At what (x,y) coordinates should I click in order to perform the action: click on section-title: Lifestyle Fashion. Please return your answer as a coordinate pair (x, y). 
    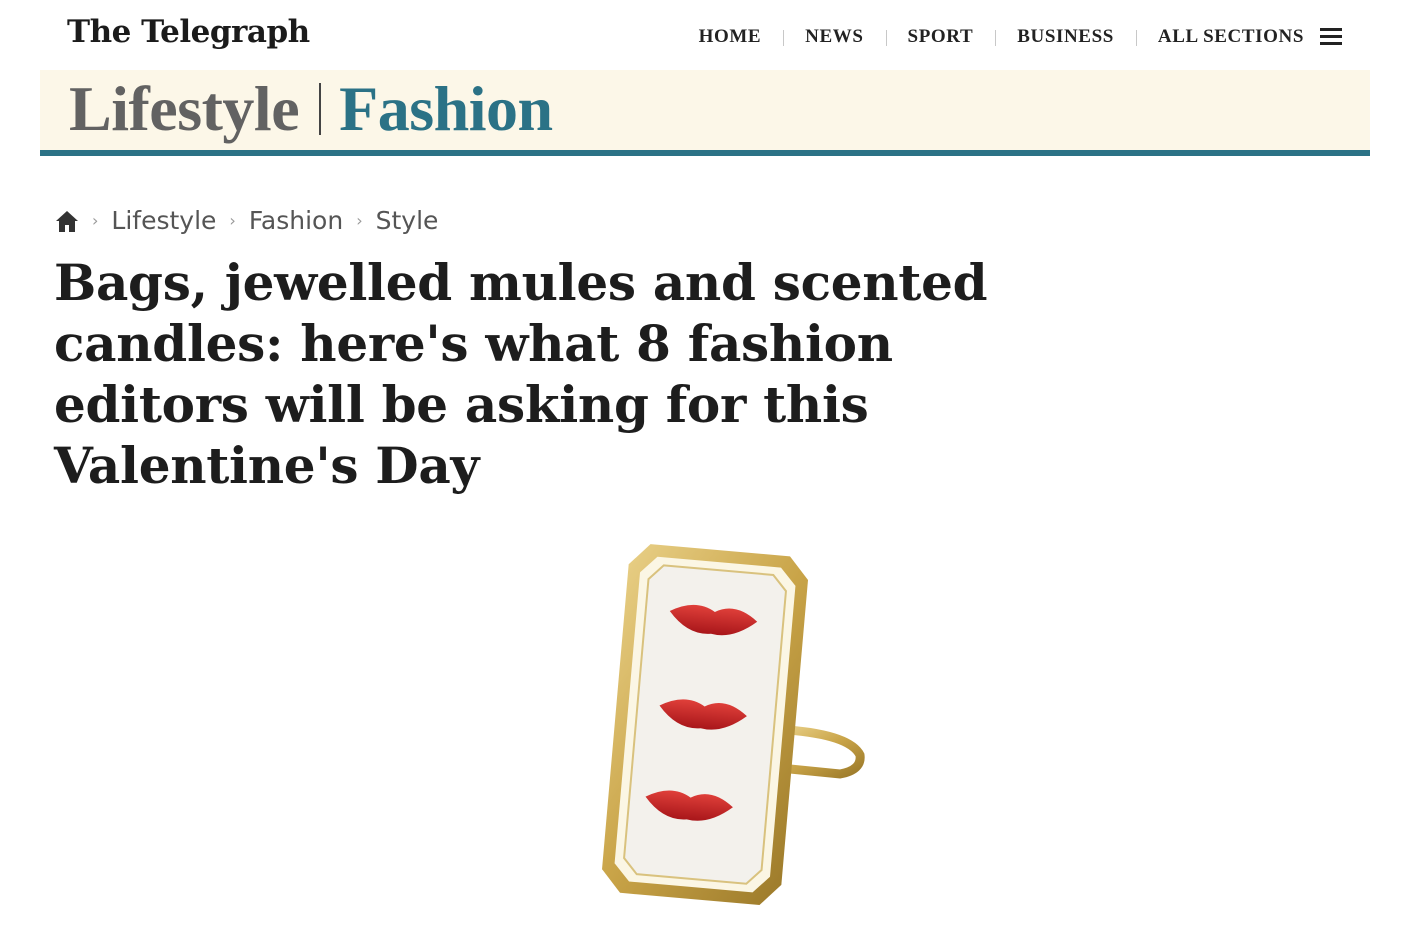
    Looking at the image, I should click on (311, 109).